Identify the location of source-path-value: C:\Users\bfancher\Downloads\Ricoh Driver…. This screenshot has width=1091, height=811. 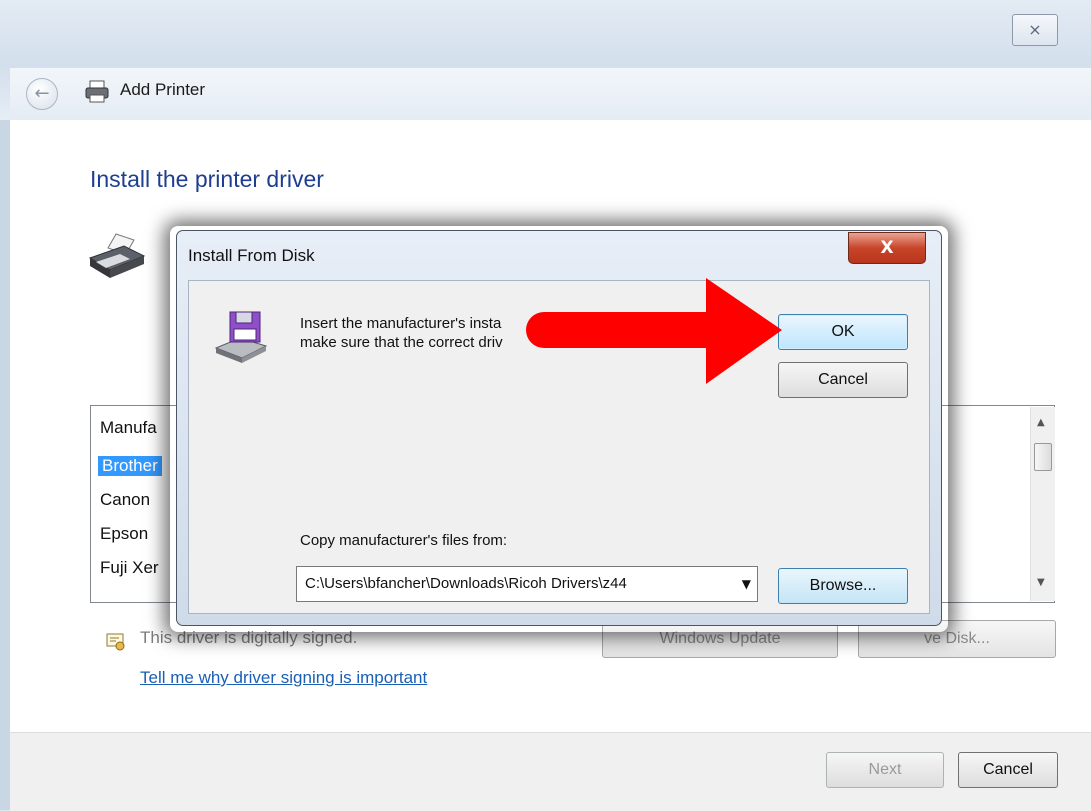
(515, 583).